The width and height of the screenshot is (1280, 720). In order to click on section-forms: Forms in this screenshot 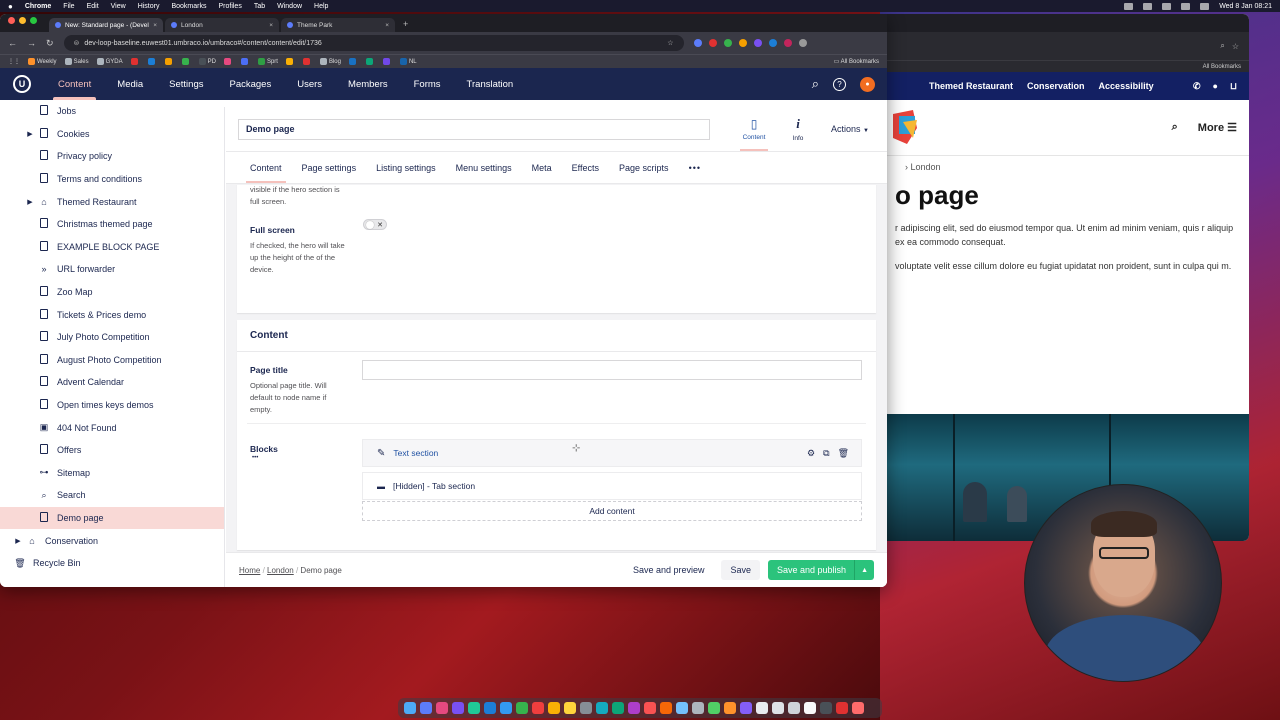, I will do `click(427, 84)`.